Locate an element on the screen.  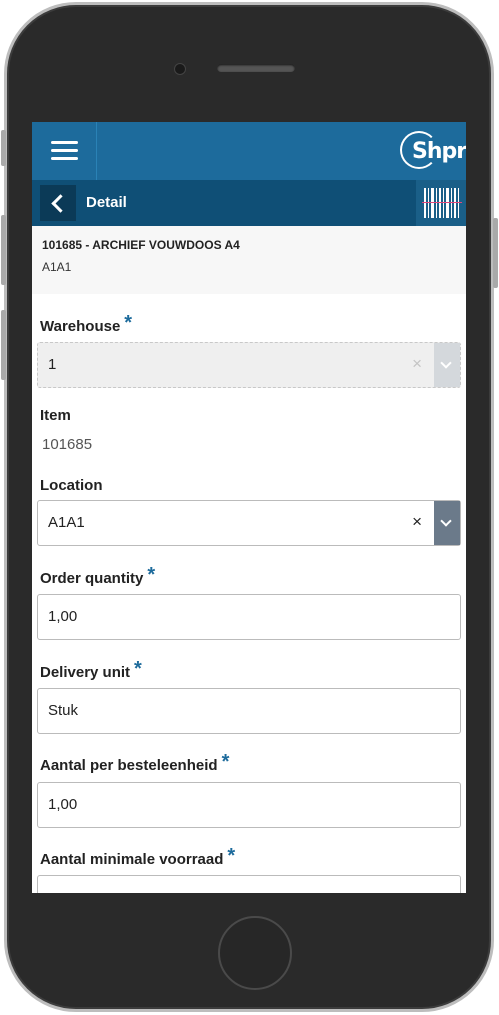
barcode-icon is located at coordinates (442, 203).